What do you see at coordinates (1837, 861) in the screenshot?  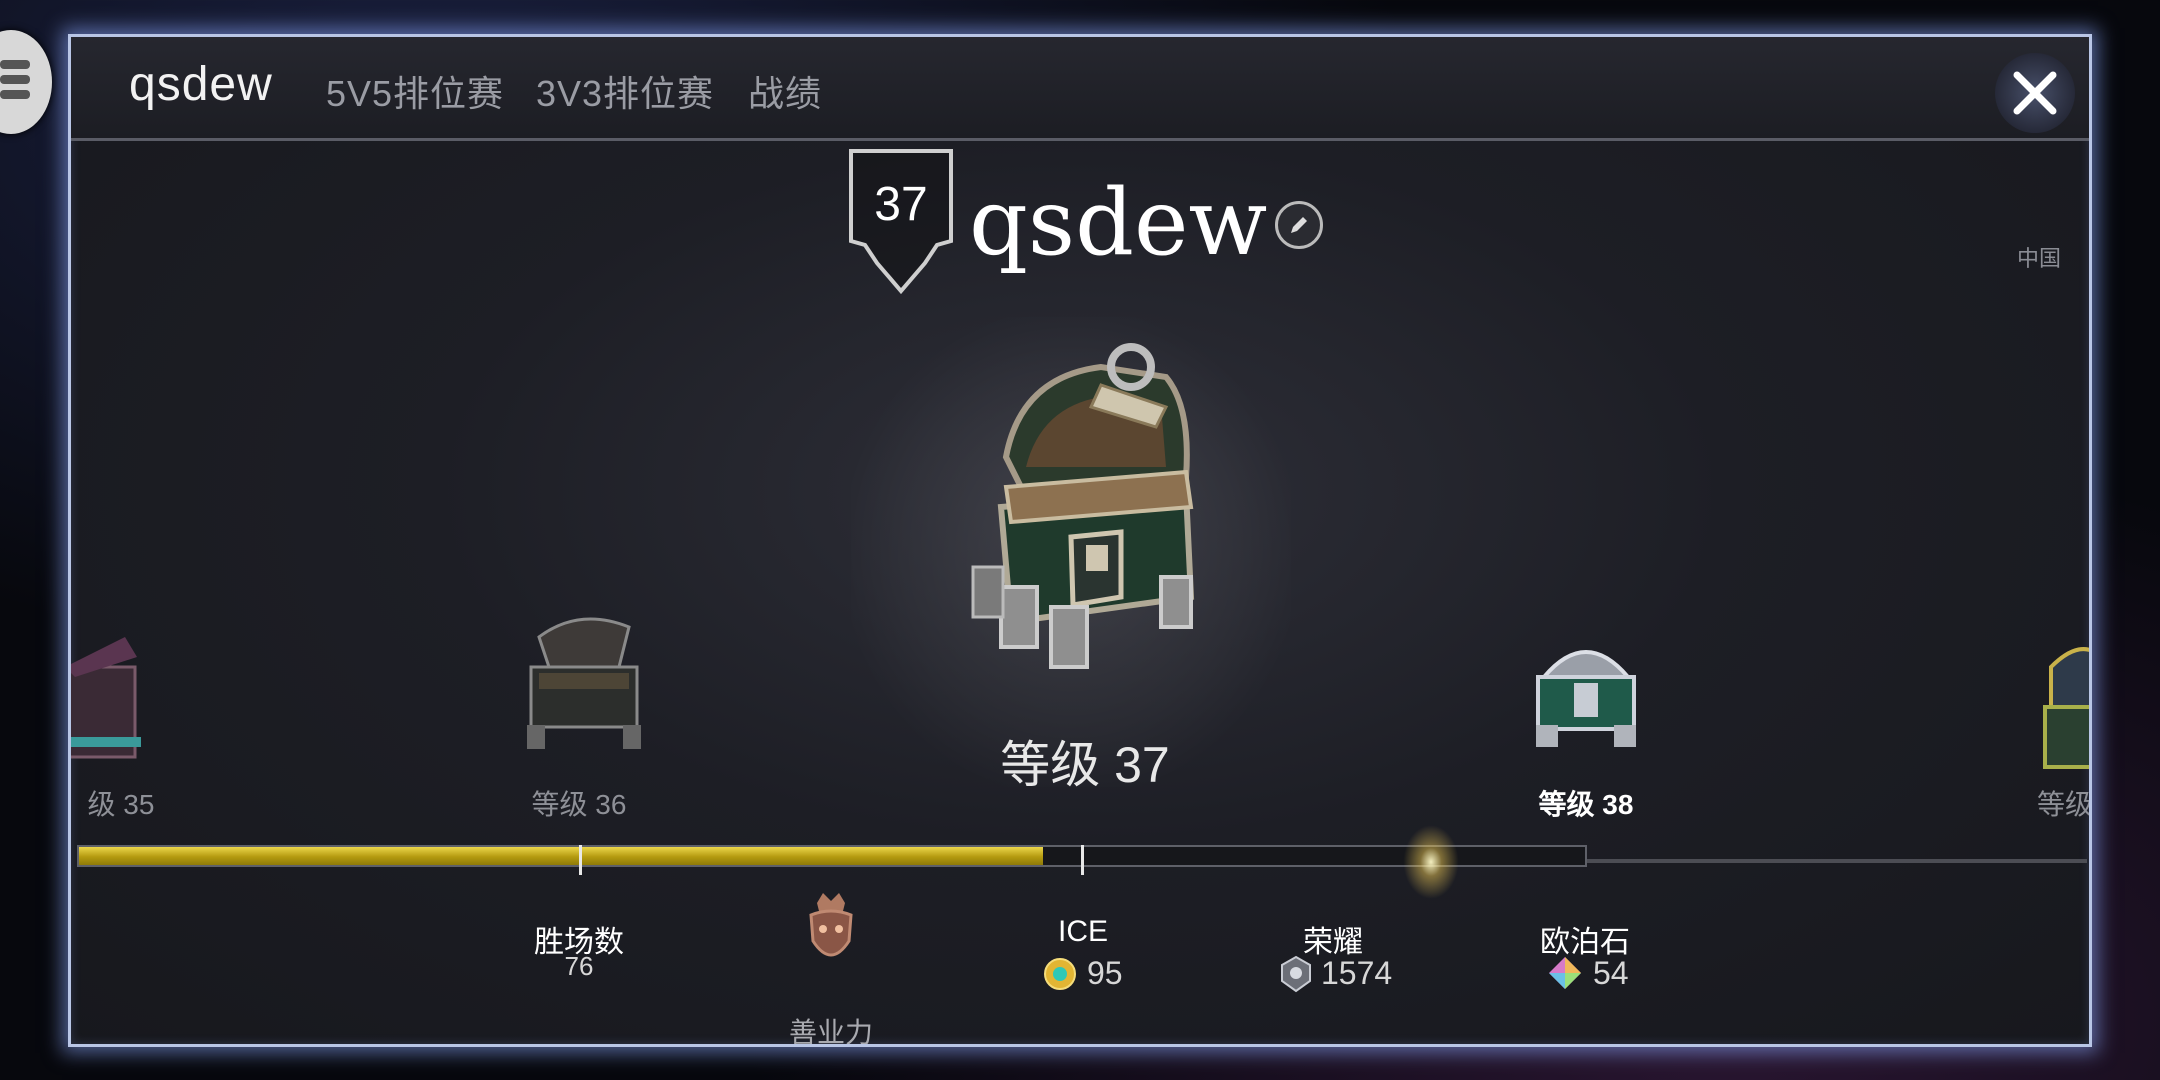 I see `progress-track-extension` at bounding box center [1837, 861].